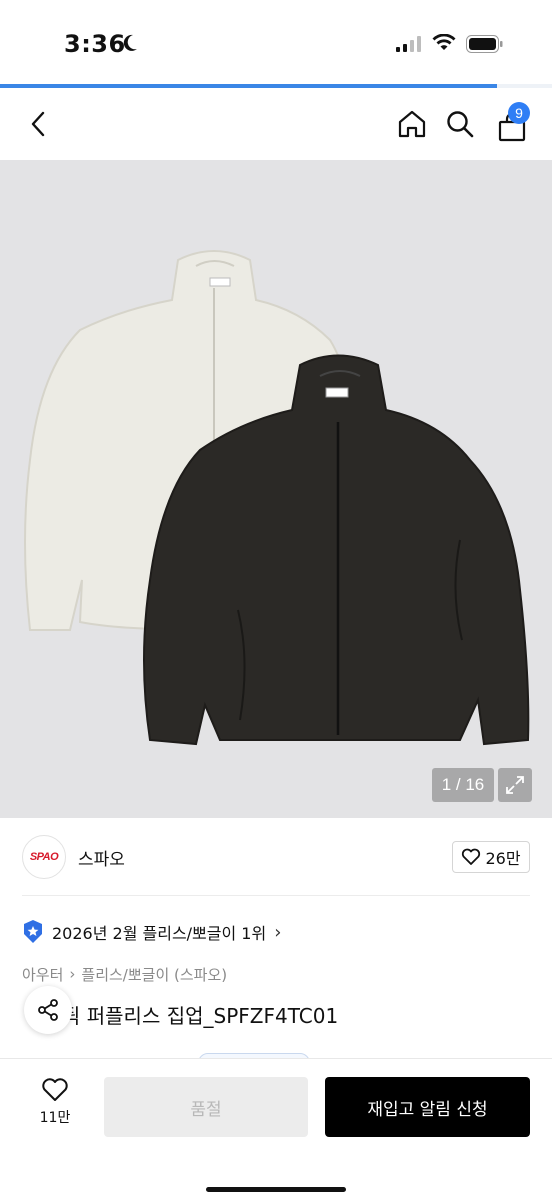  What do you see at coordinates (444, 42) in the screenshot?
I see `wifi-icon` at bounding box center [444, 42].